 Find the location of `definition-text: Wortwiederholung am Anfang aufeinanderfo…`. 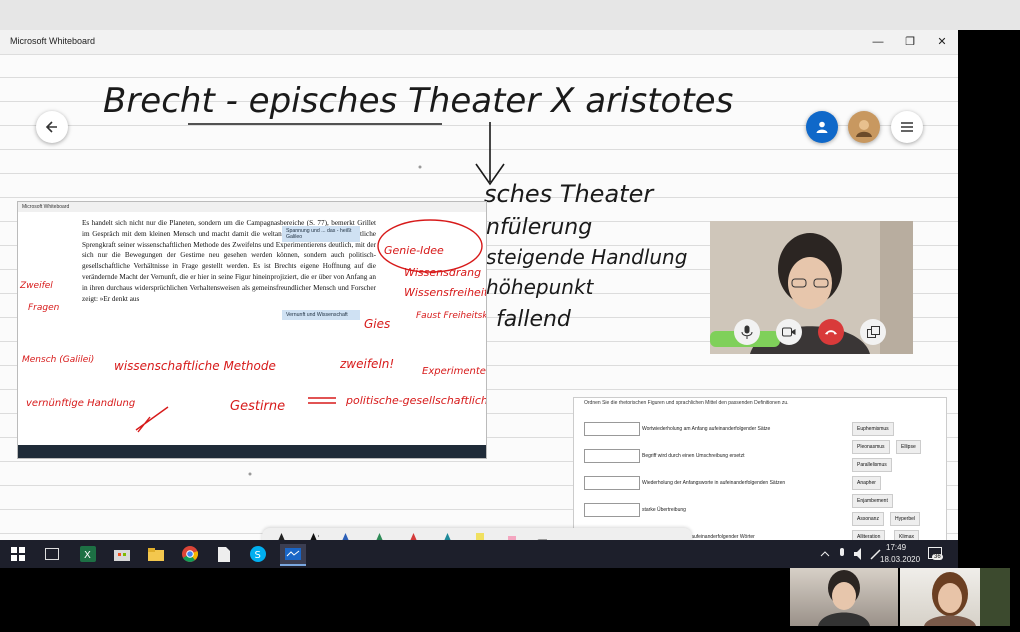

definition-text: Wortwiederholung am Anfang aufeinanderfo… is located at coordinates (706, 429).